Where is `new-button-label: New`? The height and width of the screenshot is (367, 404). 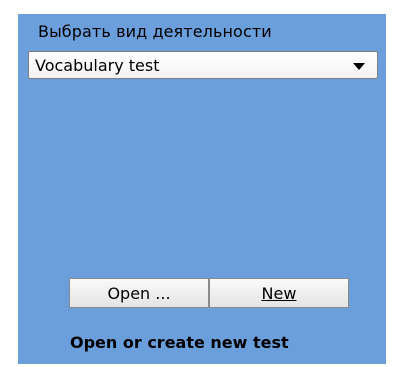
new-button-label: New is located at coordinates (279, 293).